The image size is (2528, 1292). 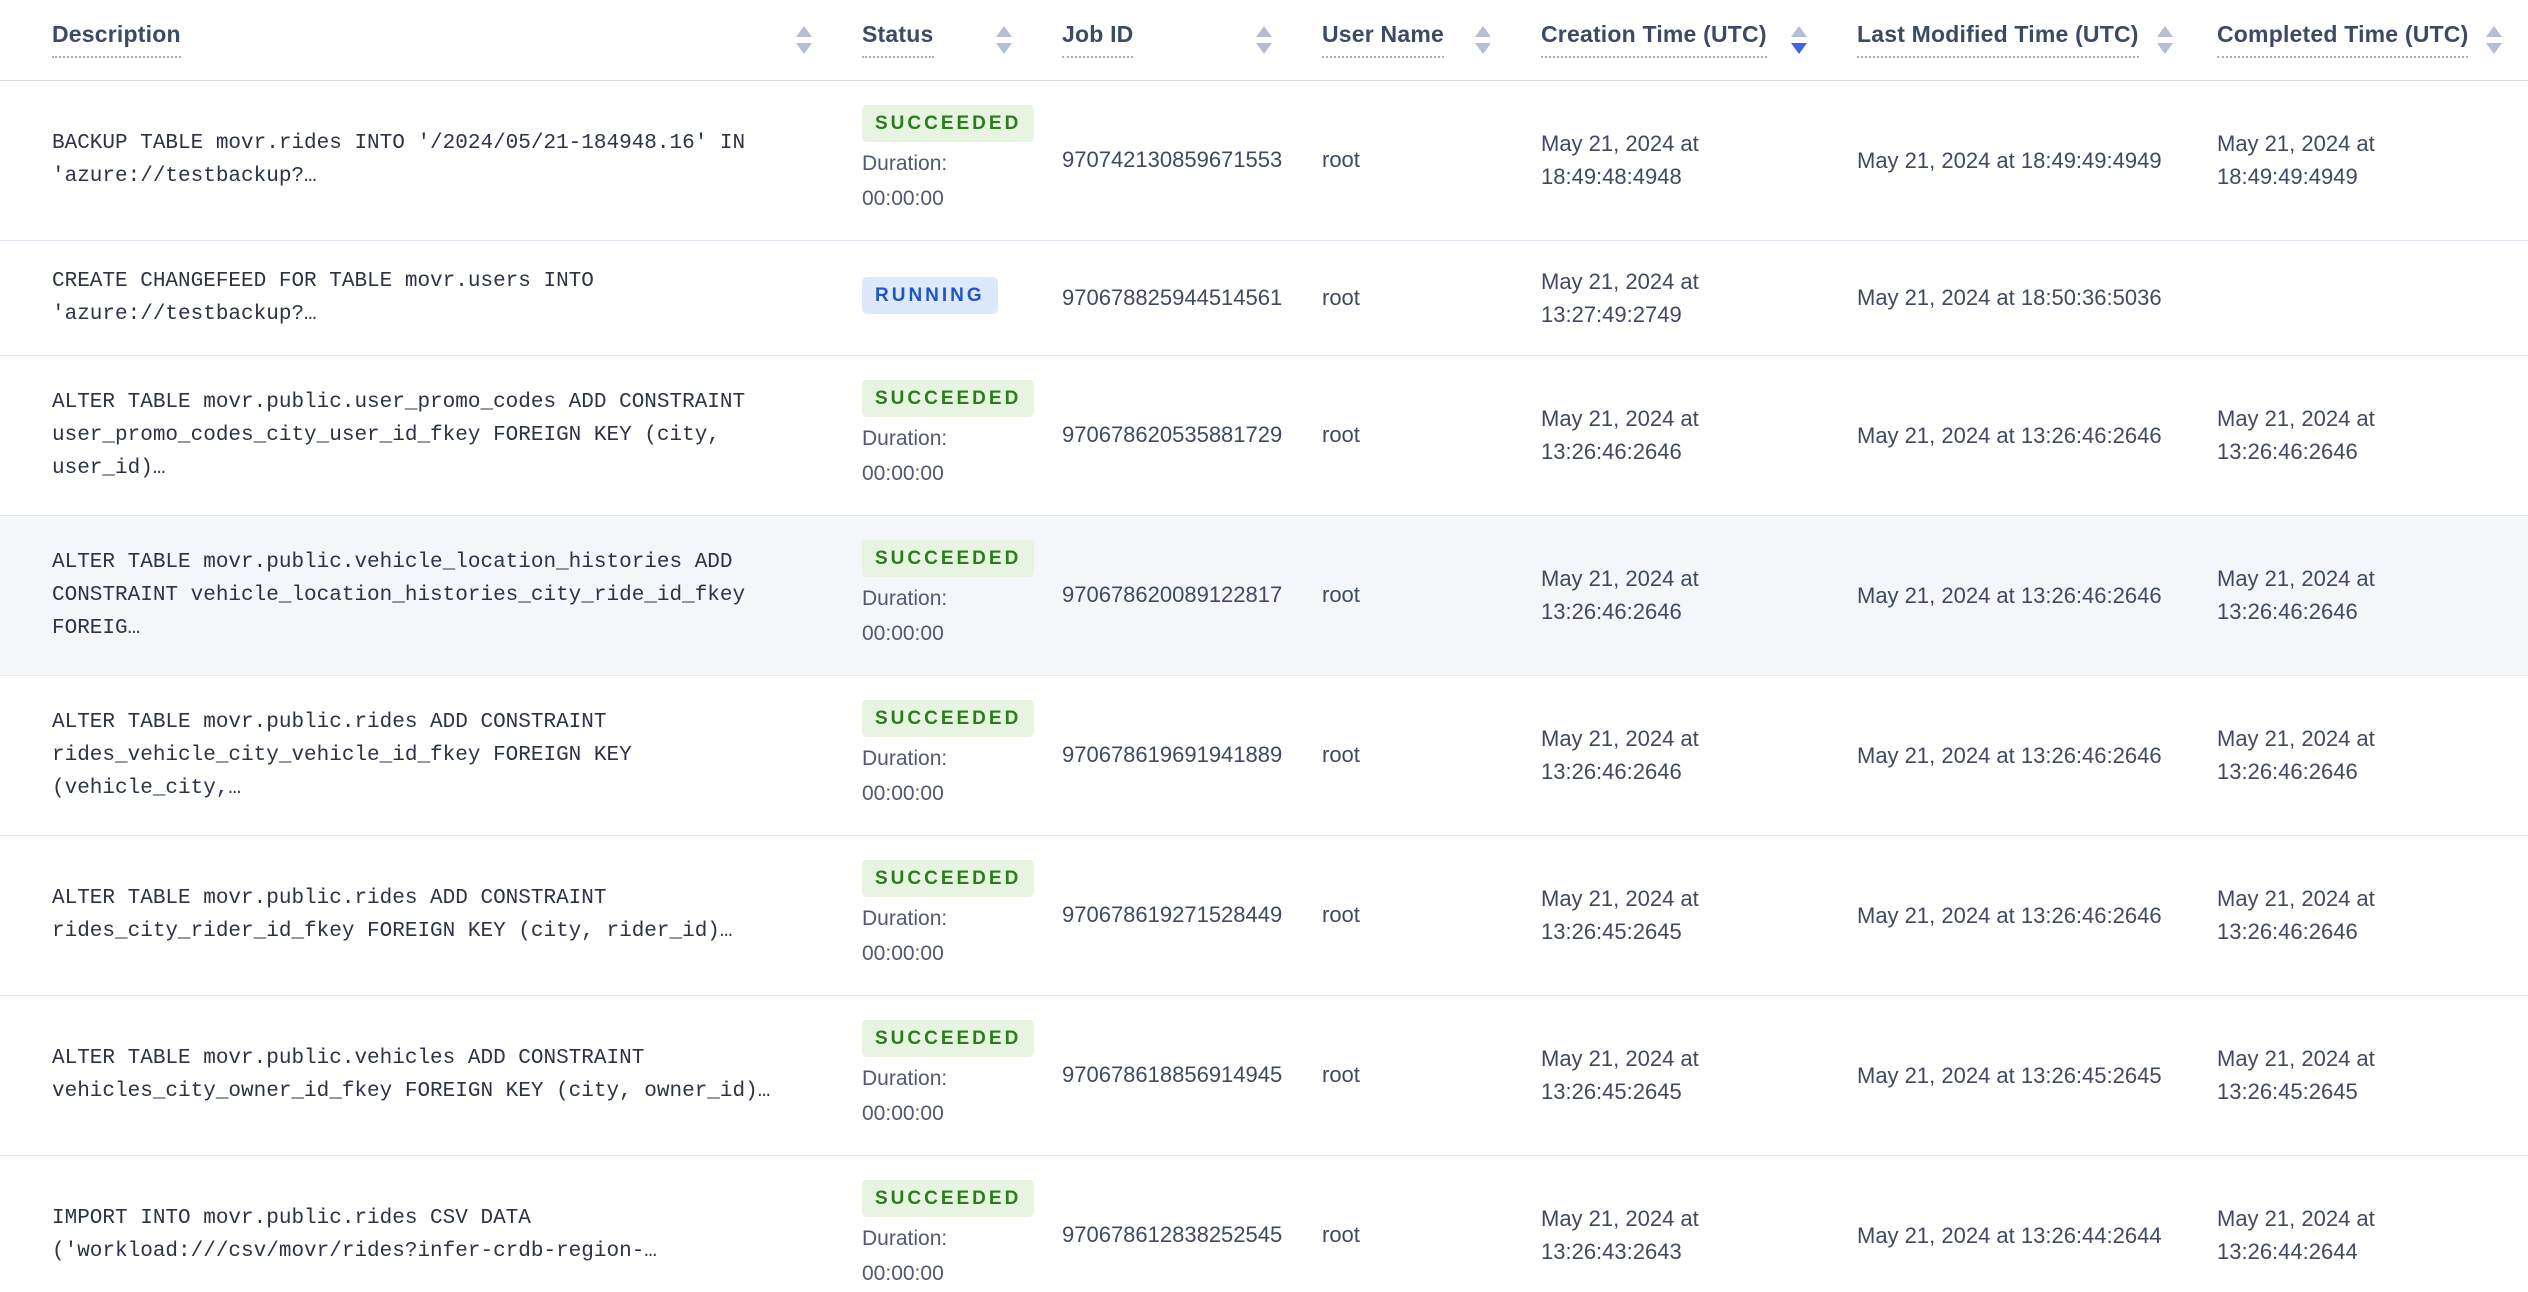 I want to click on job-status-cell: RUNNING, so click(x=962, y=297).